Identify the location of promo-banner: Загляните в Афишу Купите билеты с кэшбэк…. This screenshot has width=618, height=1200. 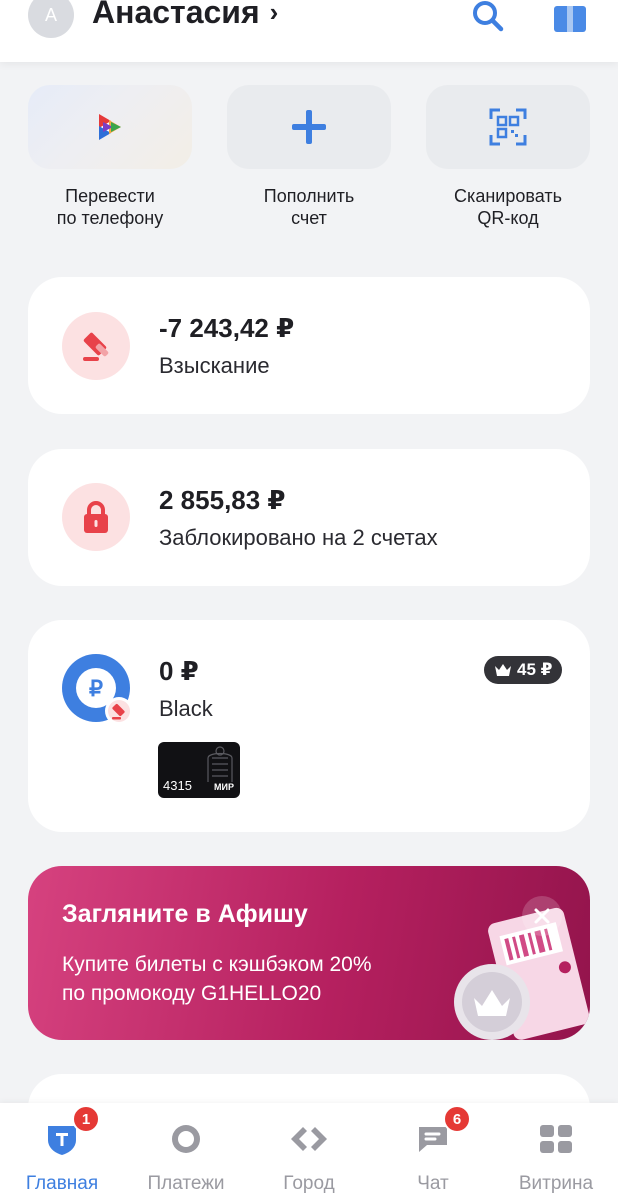
(309, 953).